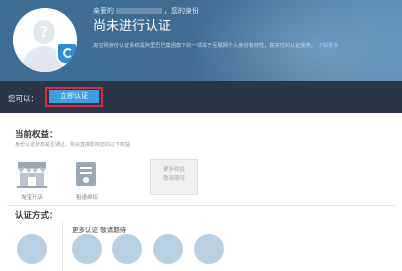  Describe the element at coordinates (328, 46) in the screenshot. I see `learn-more-link: 了解更多` at that location.